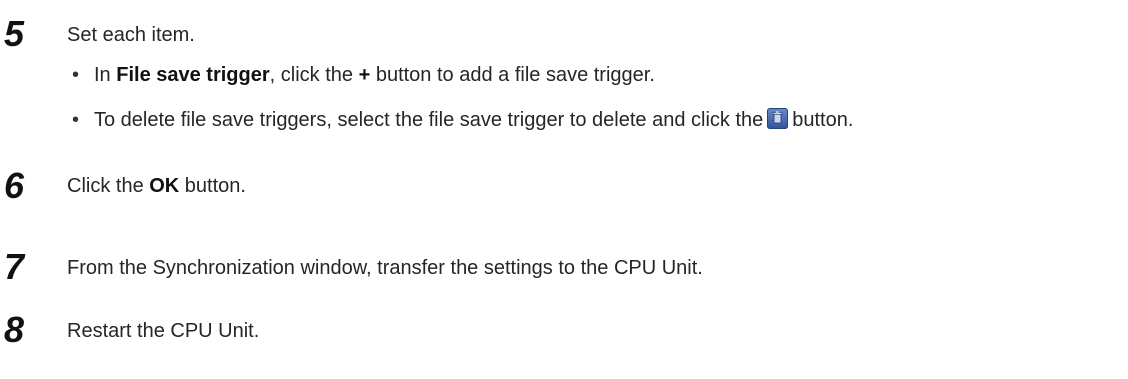 The width and height of the screenshot is (1128, 379). Describe the element at coordinates (131, 35) in the screenshot. I see `step-text: Set each item.` at that location.